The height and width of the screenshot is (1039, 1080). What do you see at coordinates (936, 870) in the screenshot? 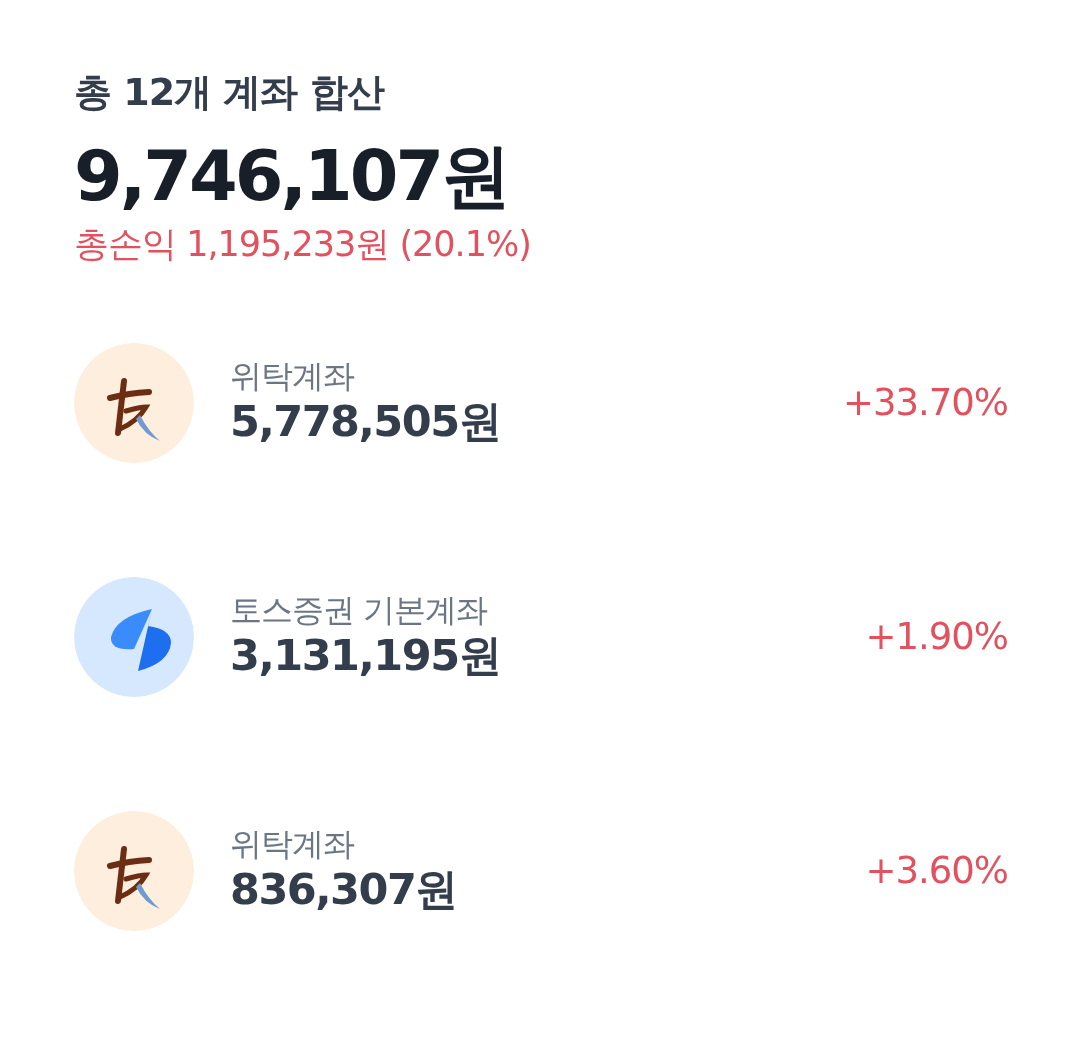
I see `return-rate: +3.60%` at bounding box center [936, 870].